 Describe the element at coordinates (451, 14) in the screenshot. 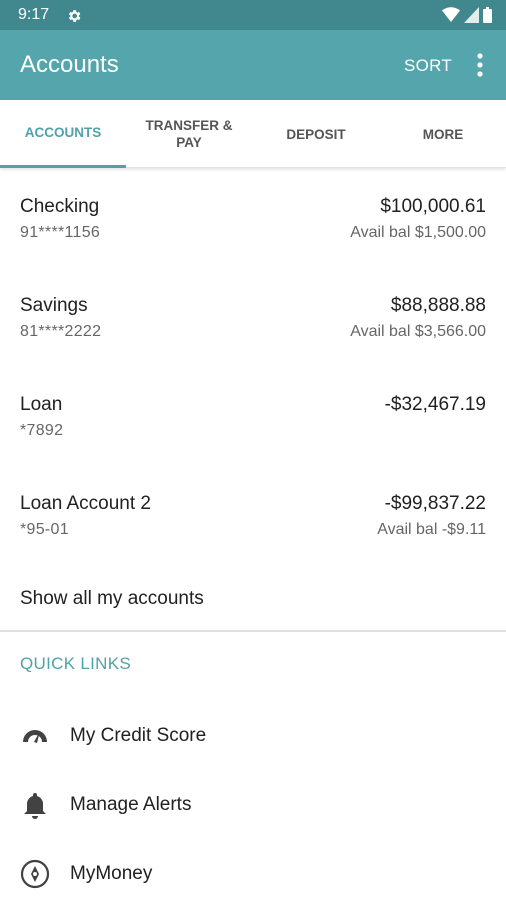

I see `wifi-icon` at that location.